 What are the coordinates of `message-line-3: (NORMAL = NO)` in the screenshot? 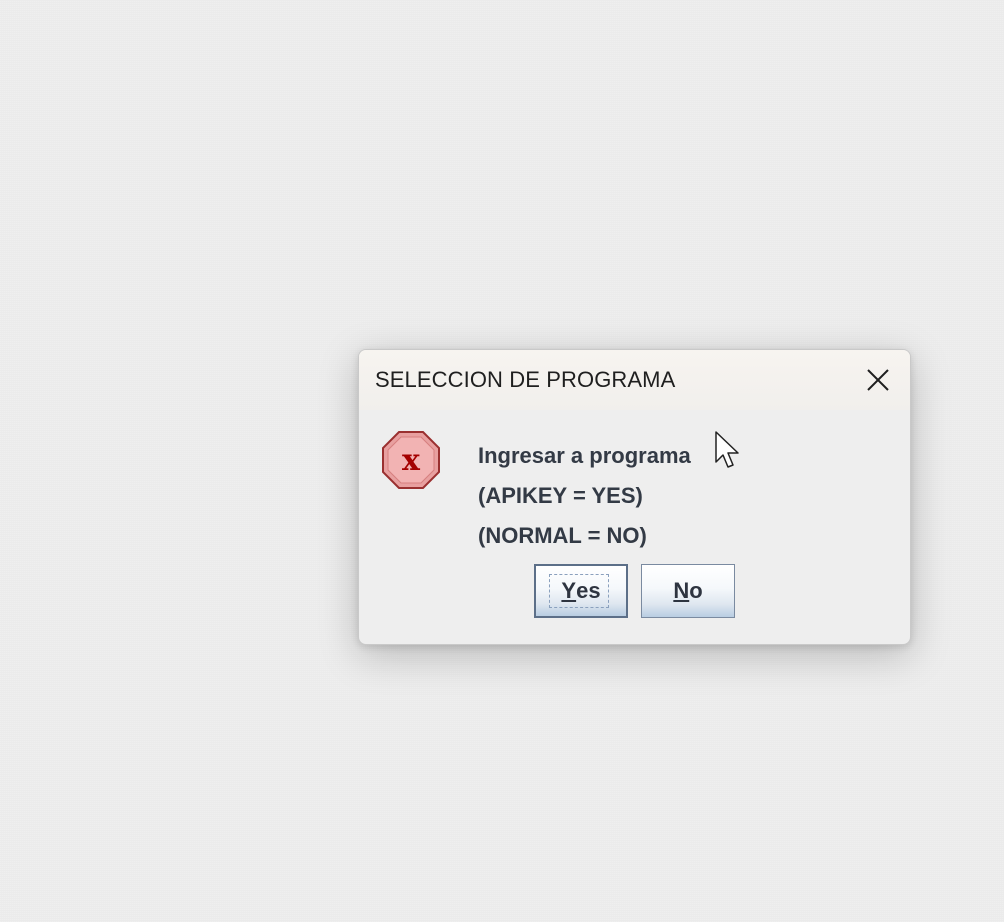 It's located at (562, 535).